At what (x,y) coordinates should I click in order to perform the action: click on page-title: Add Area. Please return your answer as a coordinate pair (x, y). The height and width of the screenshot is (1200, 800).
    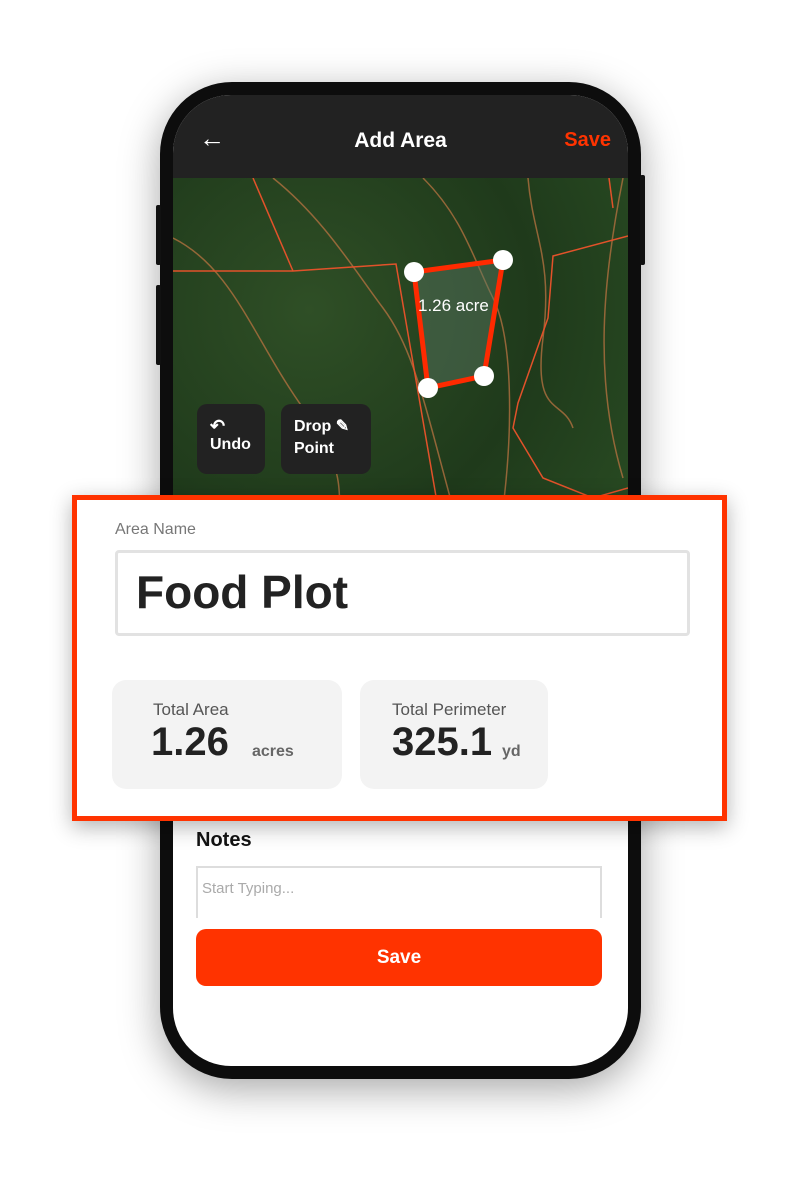
    Looking at the image, I should click on (400, 140).